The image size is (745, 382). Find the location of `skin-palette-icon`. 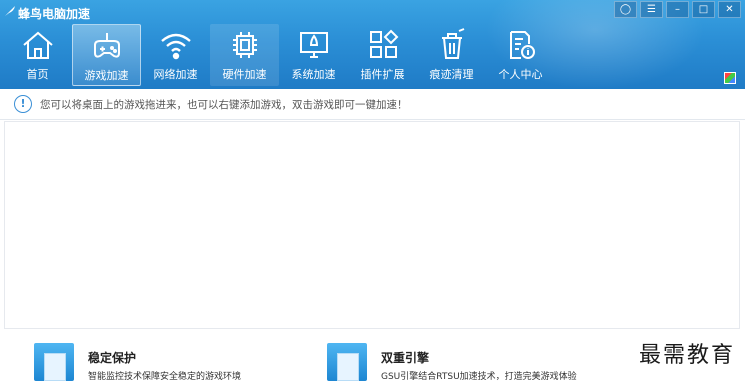

skin-palette-icon is located at coordinates (730, 78).